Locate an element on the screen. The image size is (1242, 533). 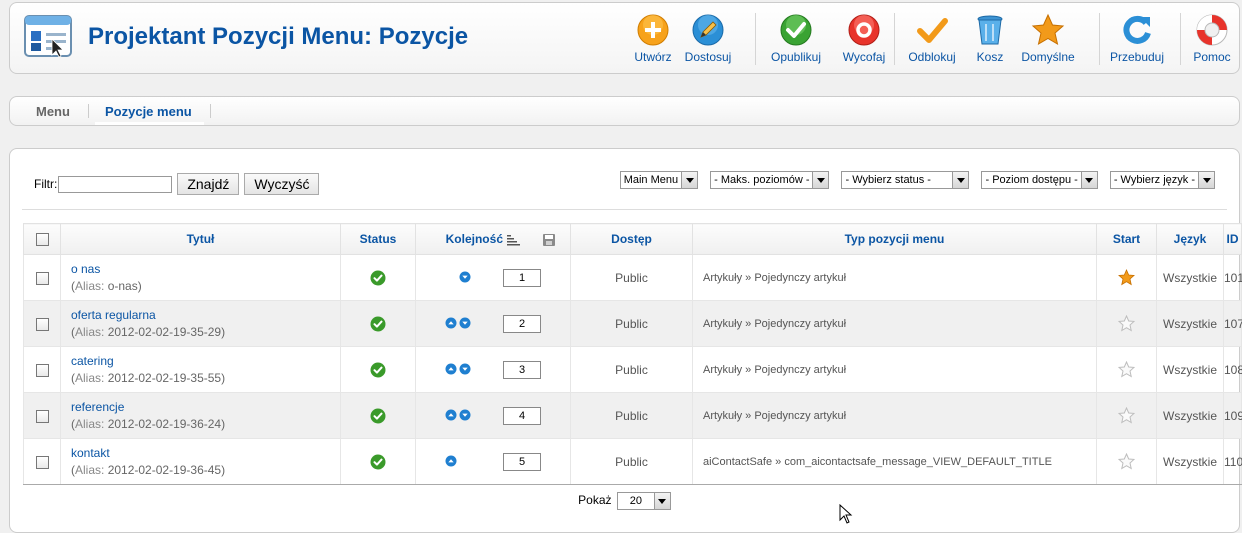
home-star-icon is located at coordinates (1126, 277).